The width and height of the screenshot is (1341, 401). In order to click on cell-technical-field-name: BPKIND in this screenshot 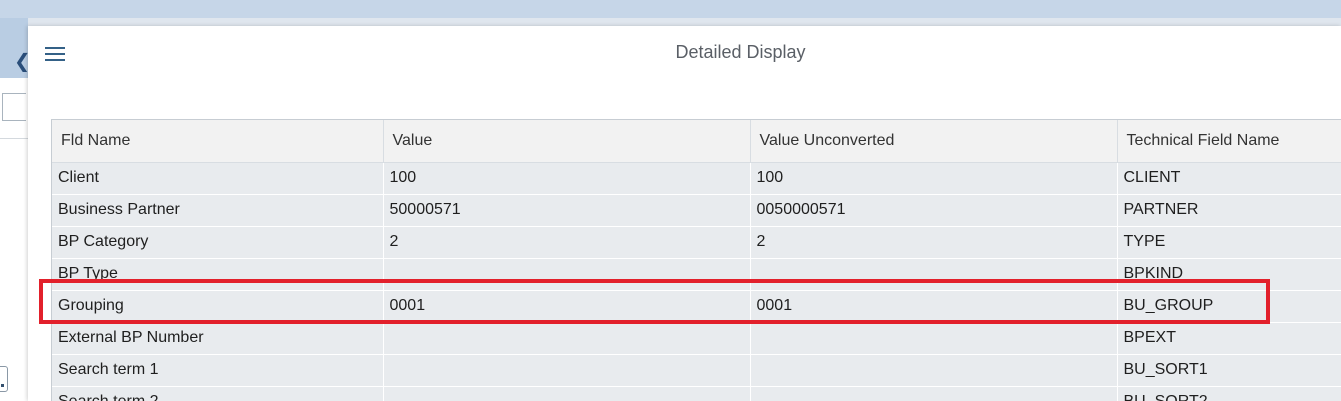, I will do `click(1229, 274)`.